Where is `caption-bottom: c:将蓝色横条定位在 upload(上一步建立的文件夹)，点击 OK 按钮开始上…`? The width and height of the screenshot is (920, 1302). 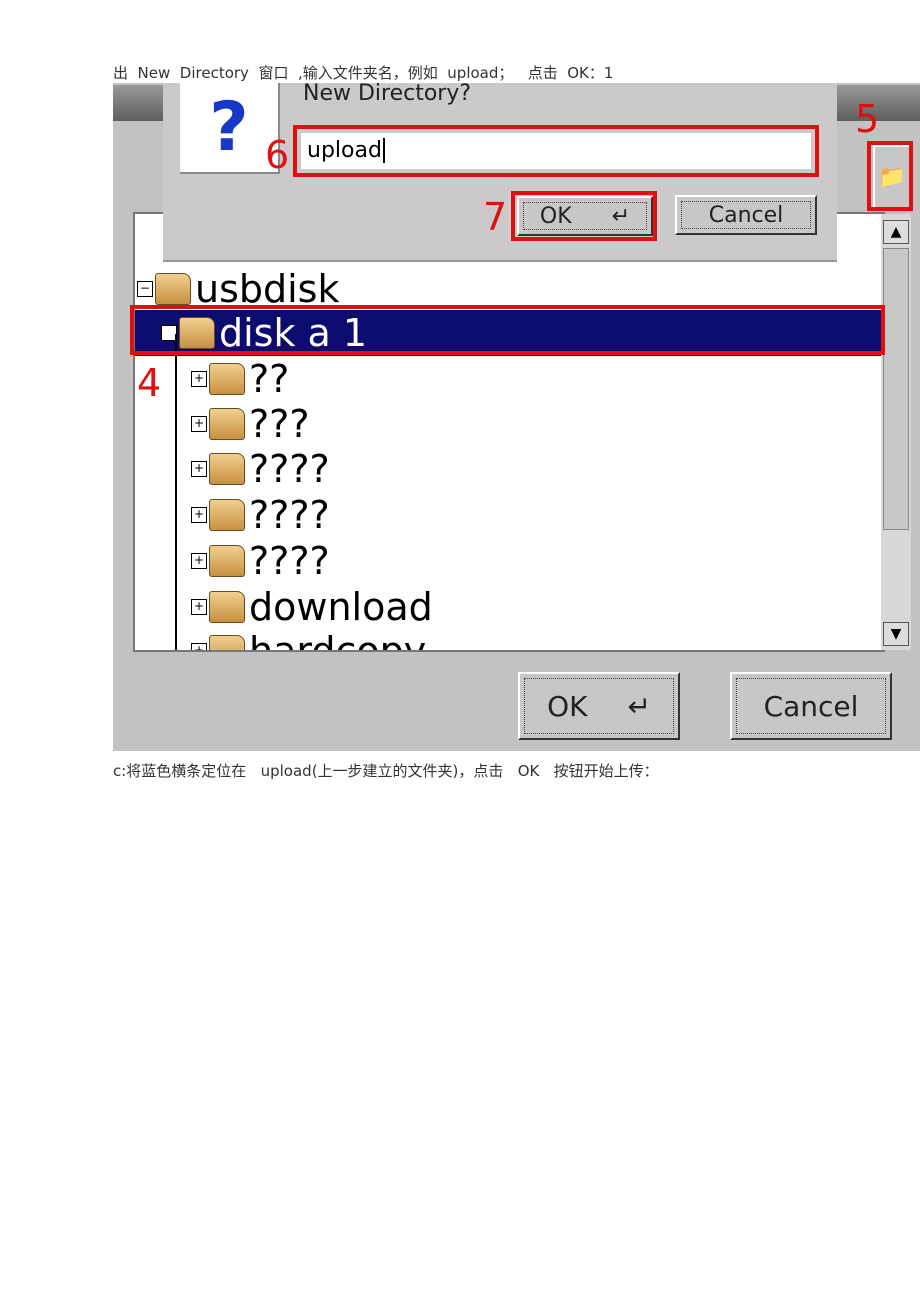 caption-bottom: c:将蓝色横条定位在 upload(上一步建立的文件夹)，点击 OK 按钮开始上… is located at coordinates (386, 771).